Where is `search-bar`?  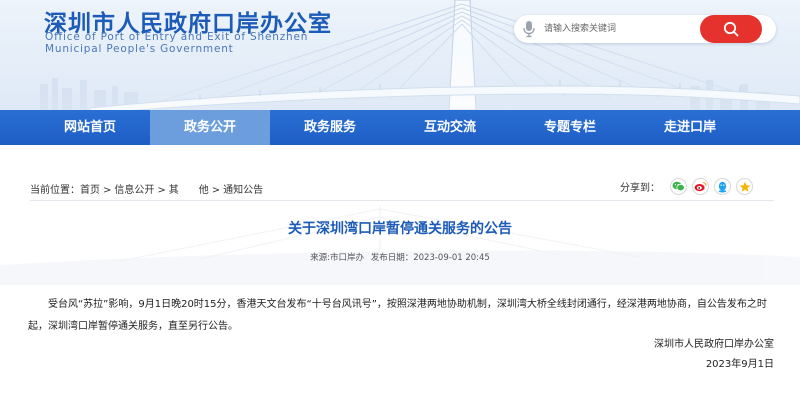
search-bar is located at coordinates (645, 29).